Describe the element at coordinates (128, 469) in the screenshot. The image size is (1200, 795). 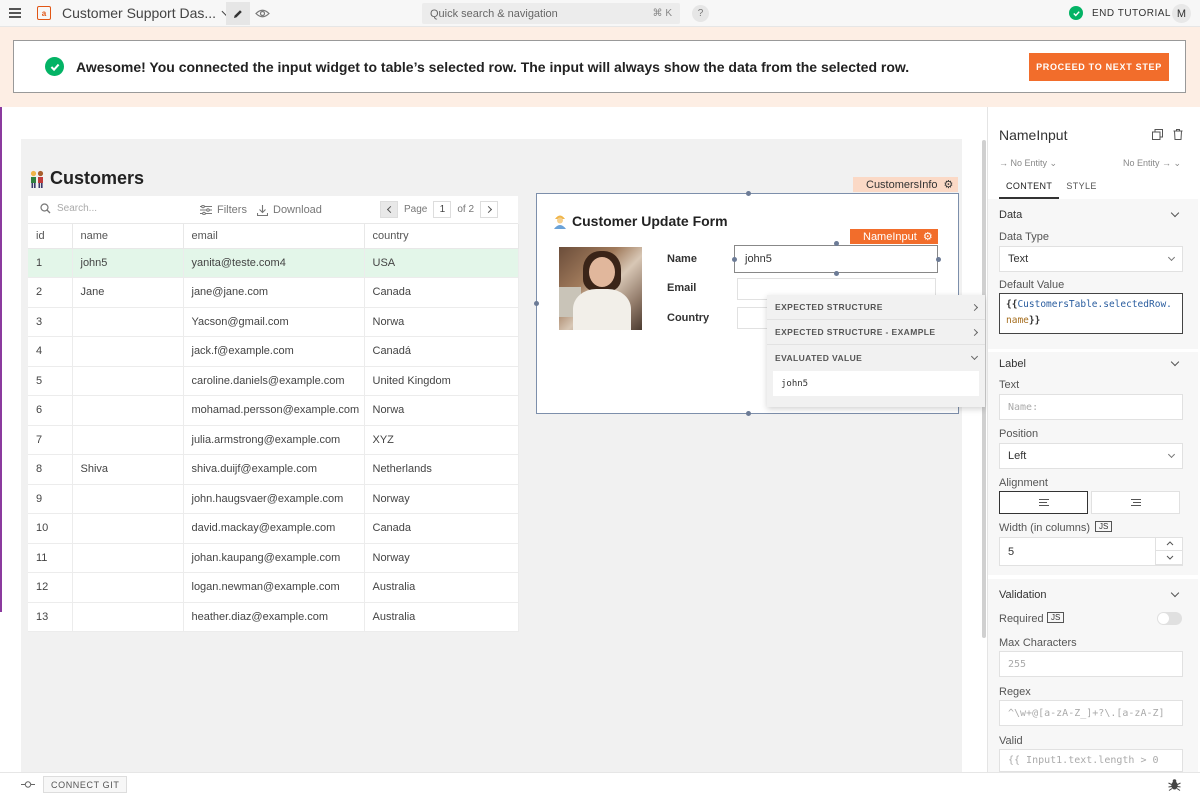
I see `cell-name: Shiva` at that location.